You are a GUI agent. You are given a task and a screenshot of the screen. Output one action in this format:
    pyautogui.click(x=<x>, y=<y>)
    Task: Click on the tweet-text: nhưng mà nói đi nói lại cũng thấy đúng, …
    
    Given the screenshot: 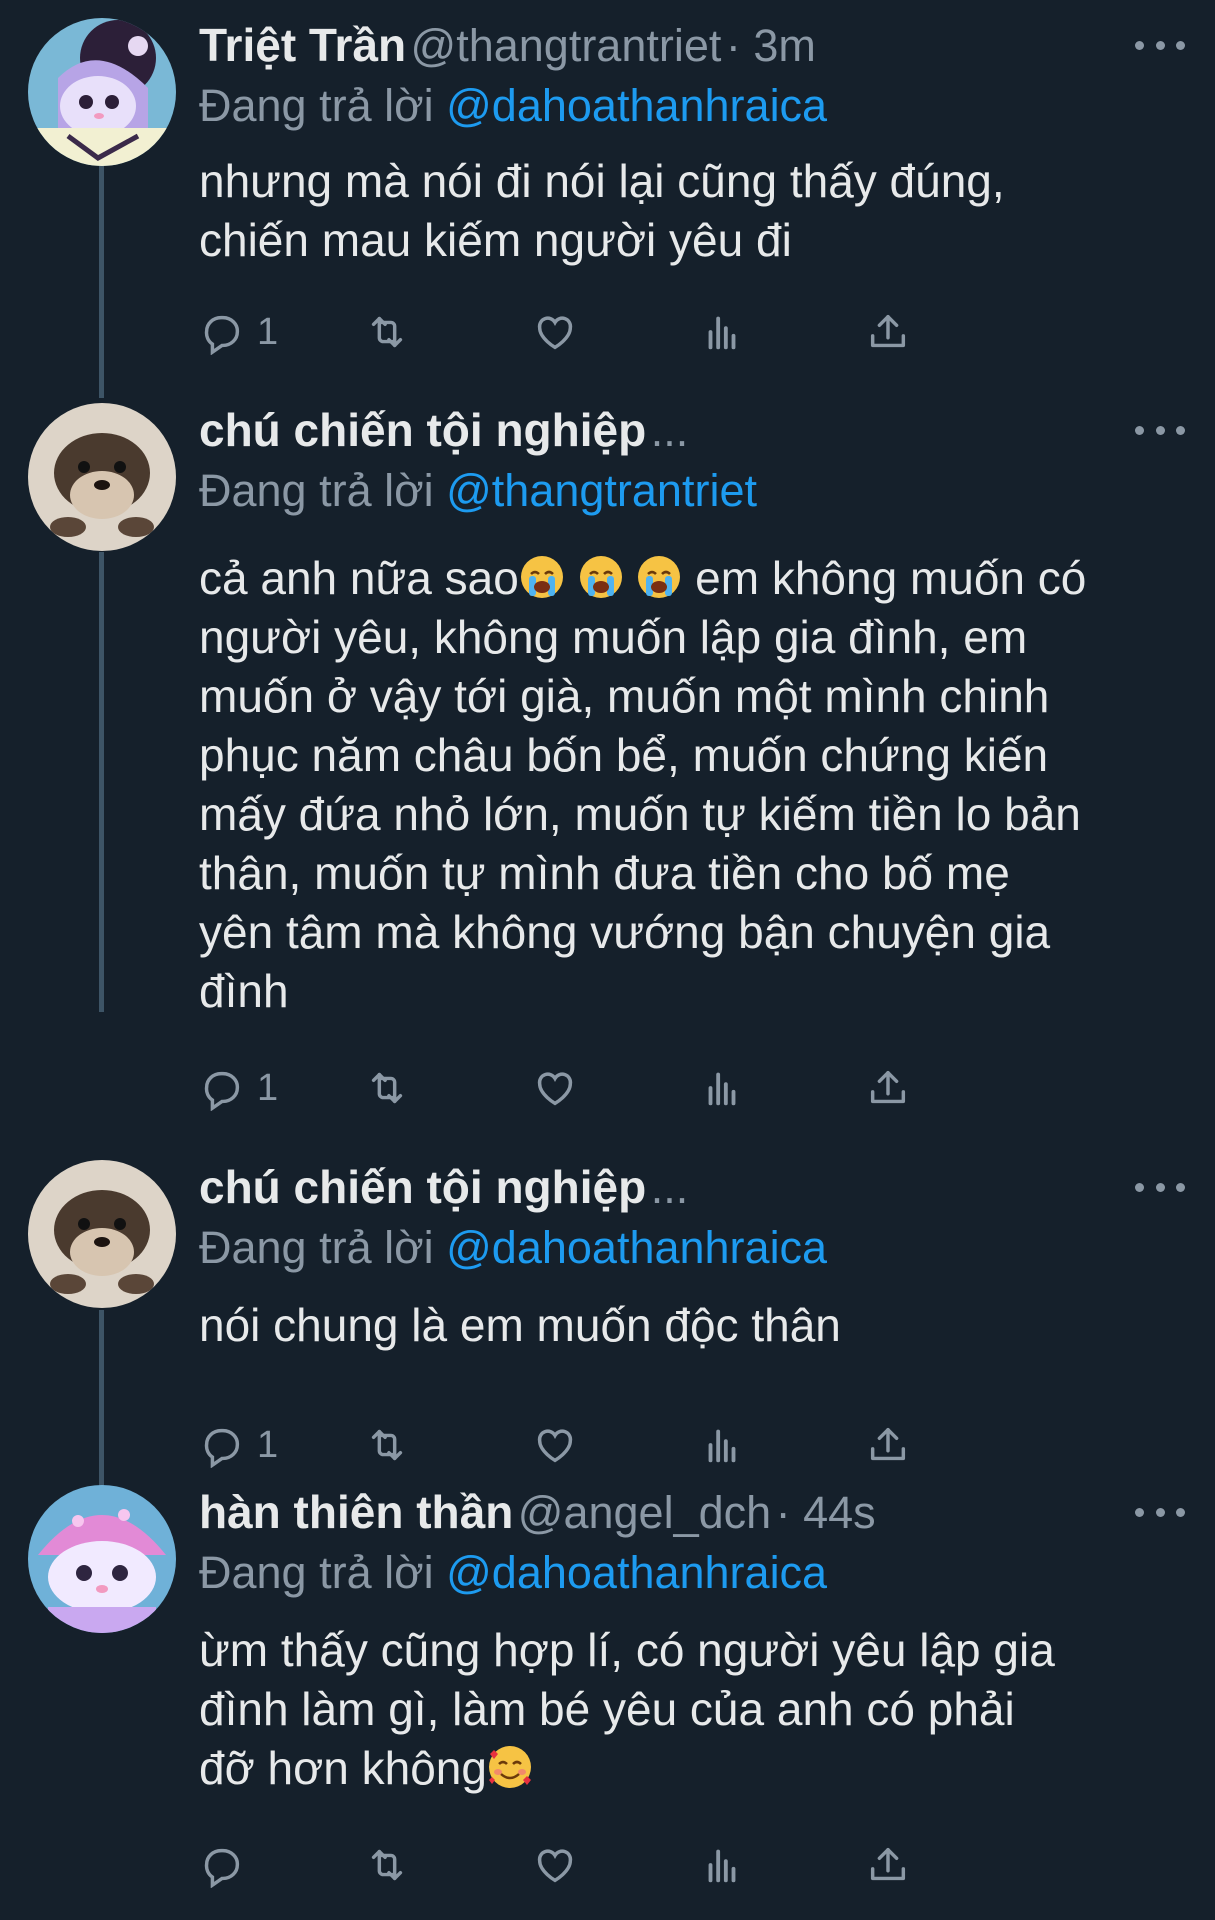 What is the action you would take?
    pyautogui.click(x=691, y=211)
    